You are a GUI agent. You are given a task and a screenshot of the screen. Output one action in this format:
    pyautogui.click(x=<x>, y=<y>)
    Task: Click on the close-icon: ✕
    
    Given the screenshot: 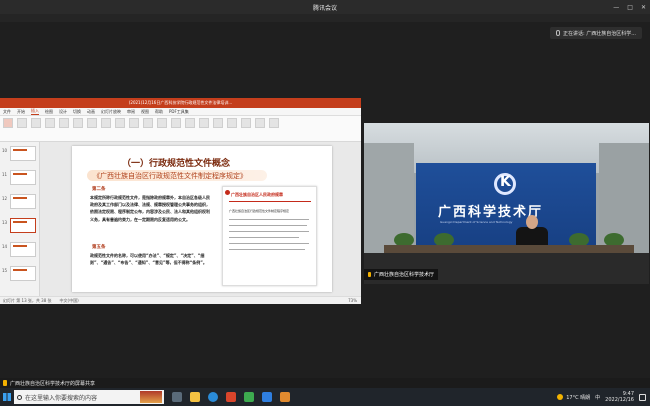 What is the action you would take?
    pyautogui.click(x=643, y=7)
    